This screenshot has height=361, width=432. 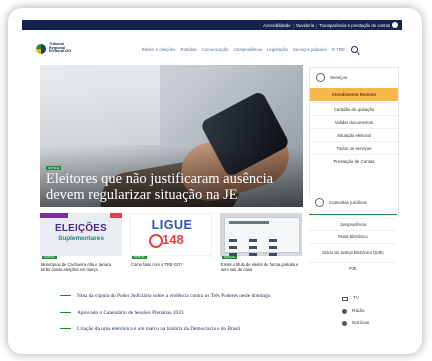 I want to click on document-sheet, so click(x=262, y=236).